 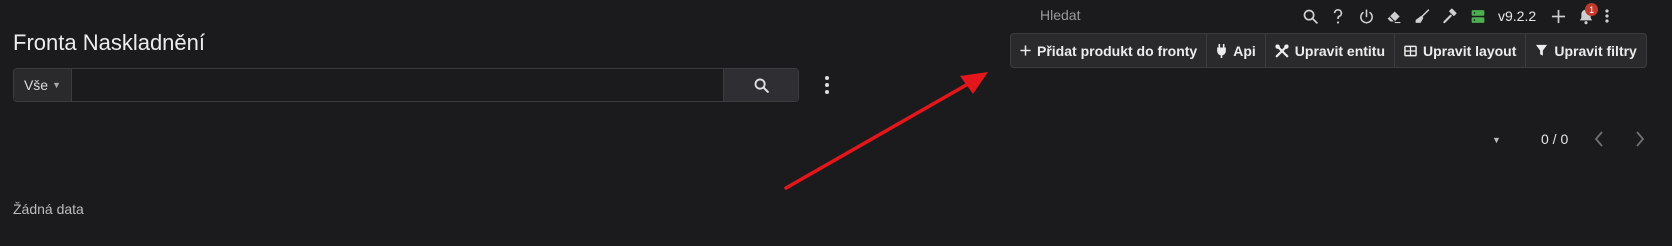 What do you see at coordinates (1366, 16) in the screenshot?
I see `power-icon` at bounding box center [1366, 16].